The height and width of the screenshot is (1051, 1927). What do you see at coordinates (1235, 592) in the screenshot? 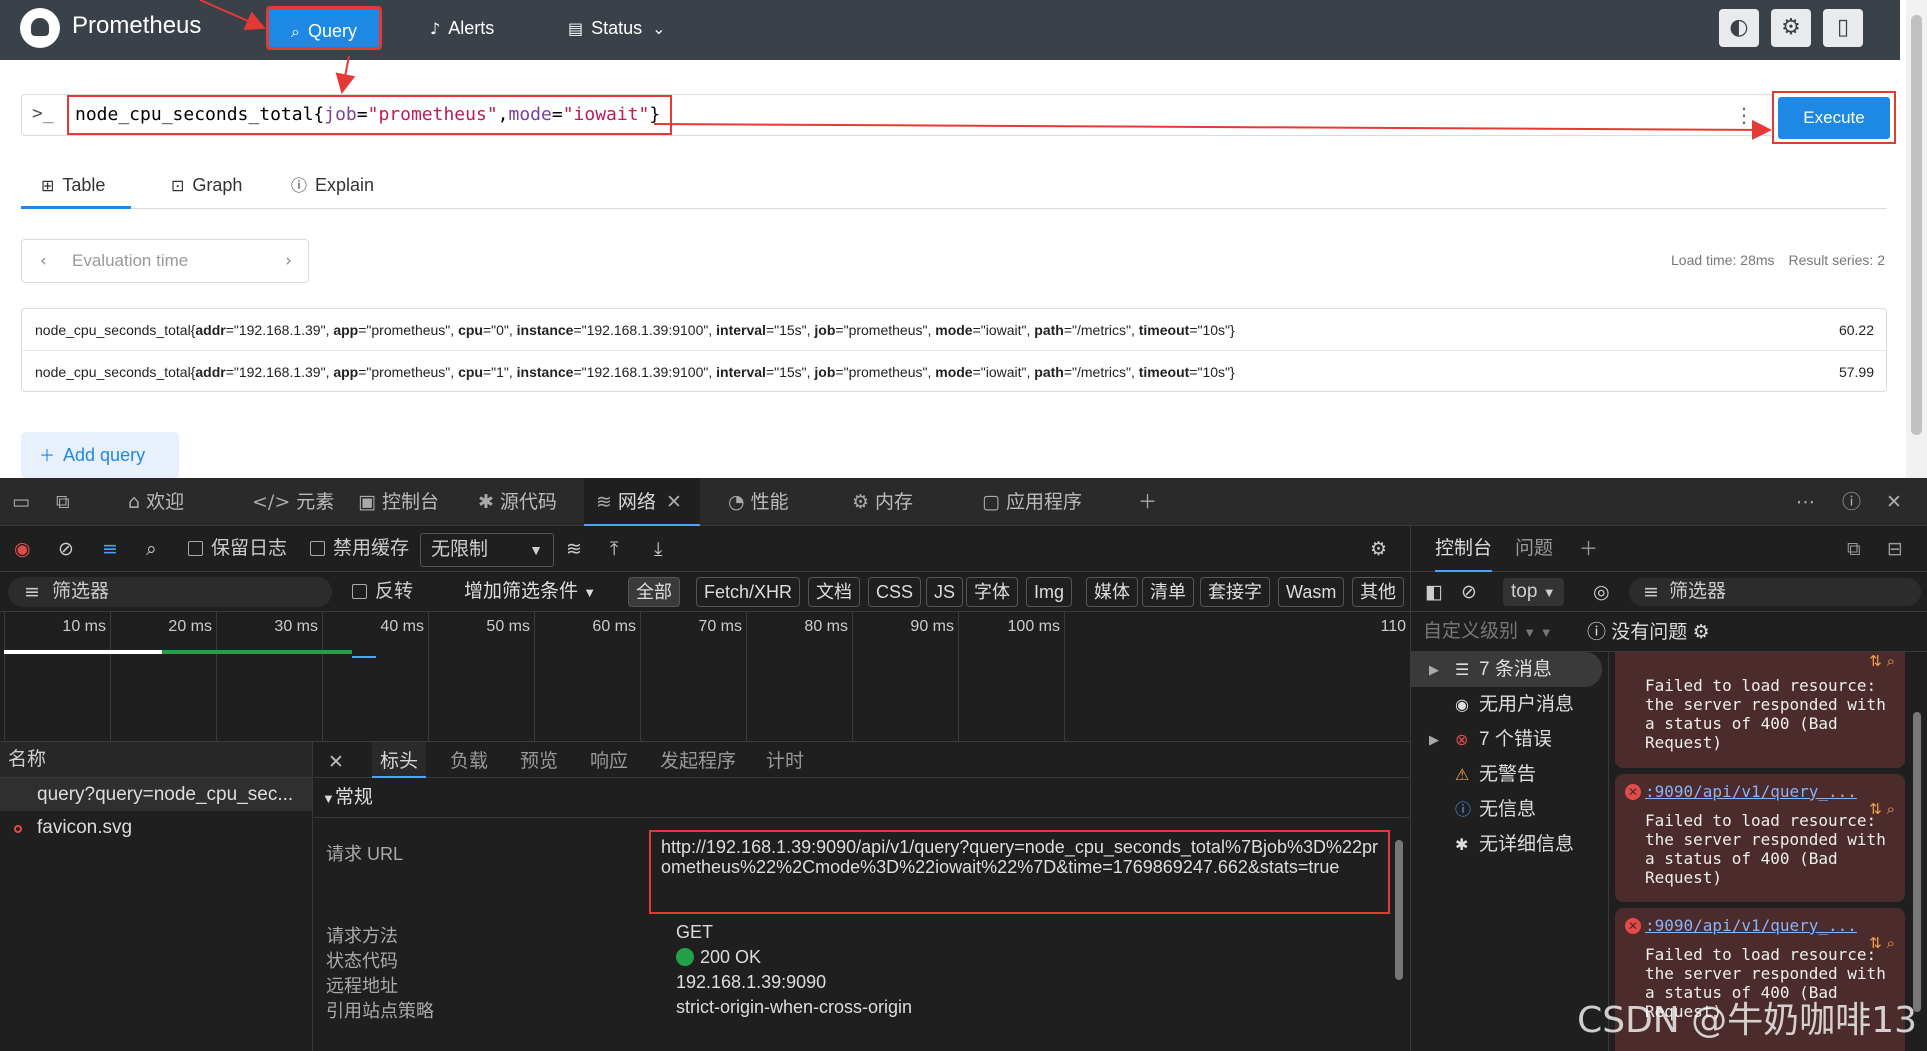
I see `filter-chip-socket: 套接字` at bounding box center [1235, 592].